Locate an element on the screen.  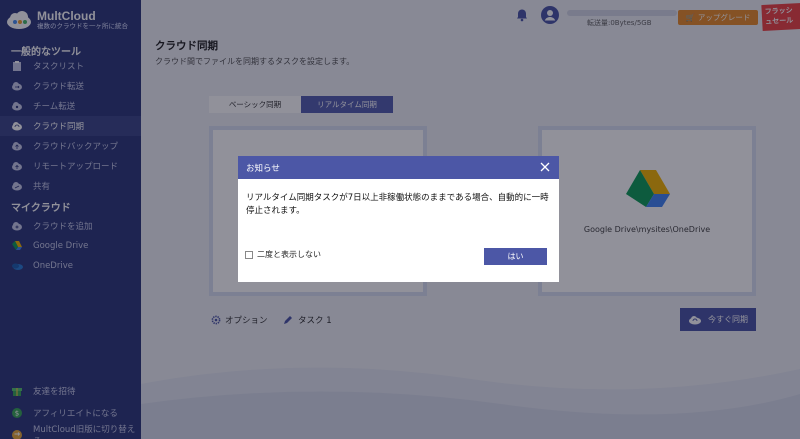
dont-show-again-label: 二度と表示しない is located at coordinates (289, 254).